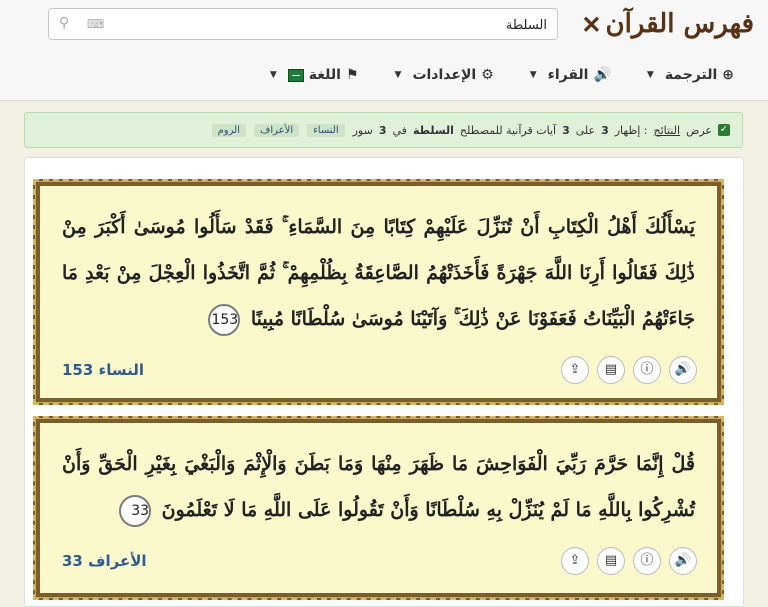 This screenshot has width=768, height=607. What do you see at coordinates (728, 75) in the screenshot?
I see `globe-icon: ⊕` at bounding box center [728, 75].